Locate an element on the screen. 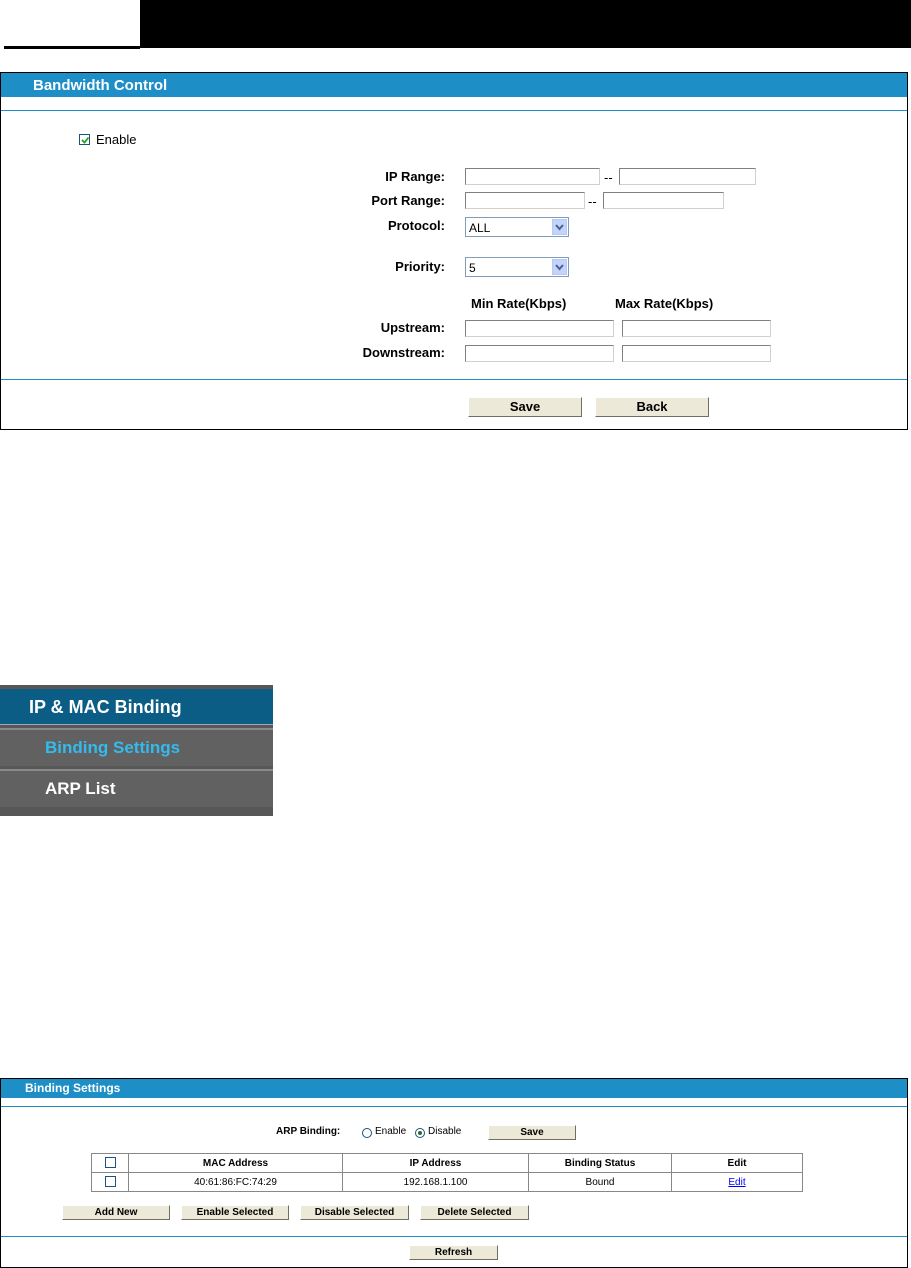 The height and width of the screenshot is (1268, 911). menu-item-binding-settings: Binding Settings is located at coordinates (136, 747).